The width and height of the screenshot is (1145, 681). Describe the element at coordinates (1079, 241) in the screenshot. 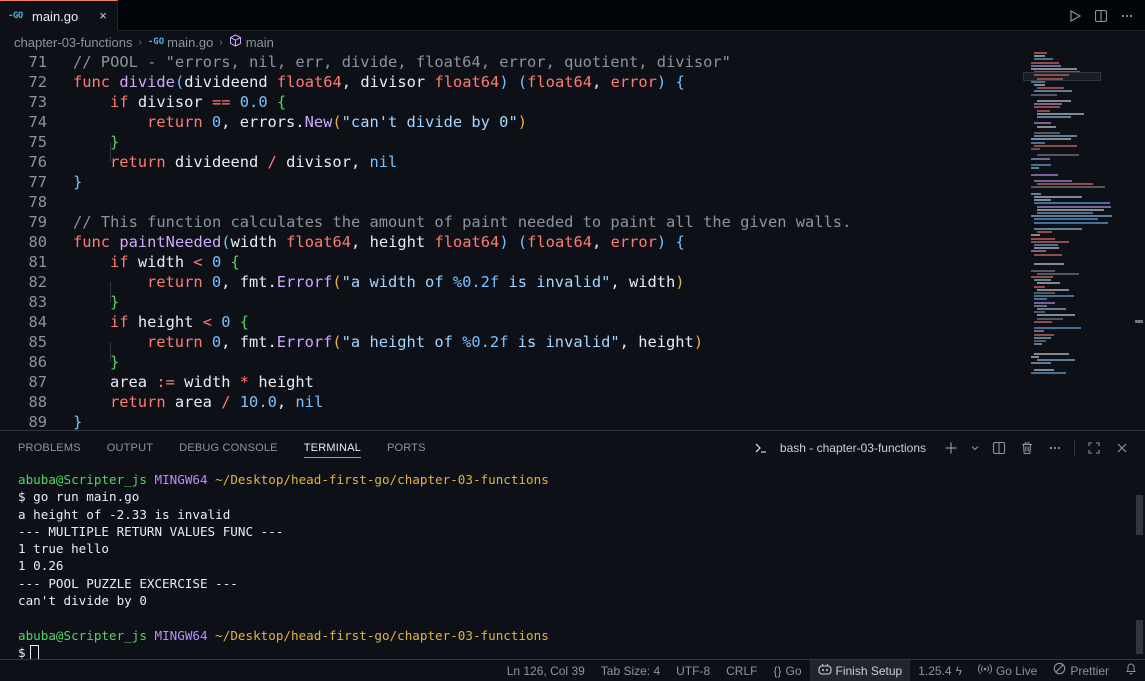

I see `minimap` at that location.